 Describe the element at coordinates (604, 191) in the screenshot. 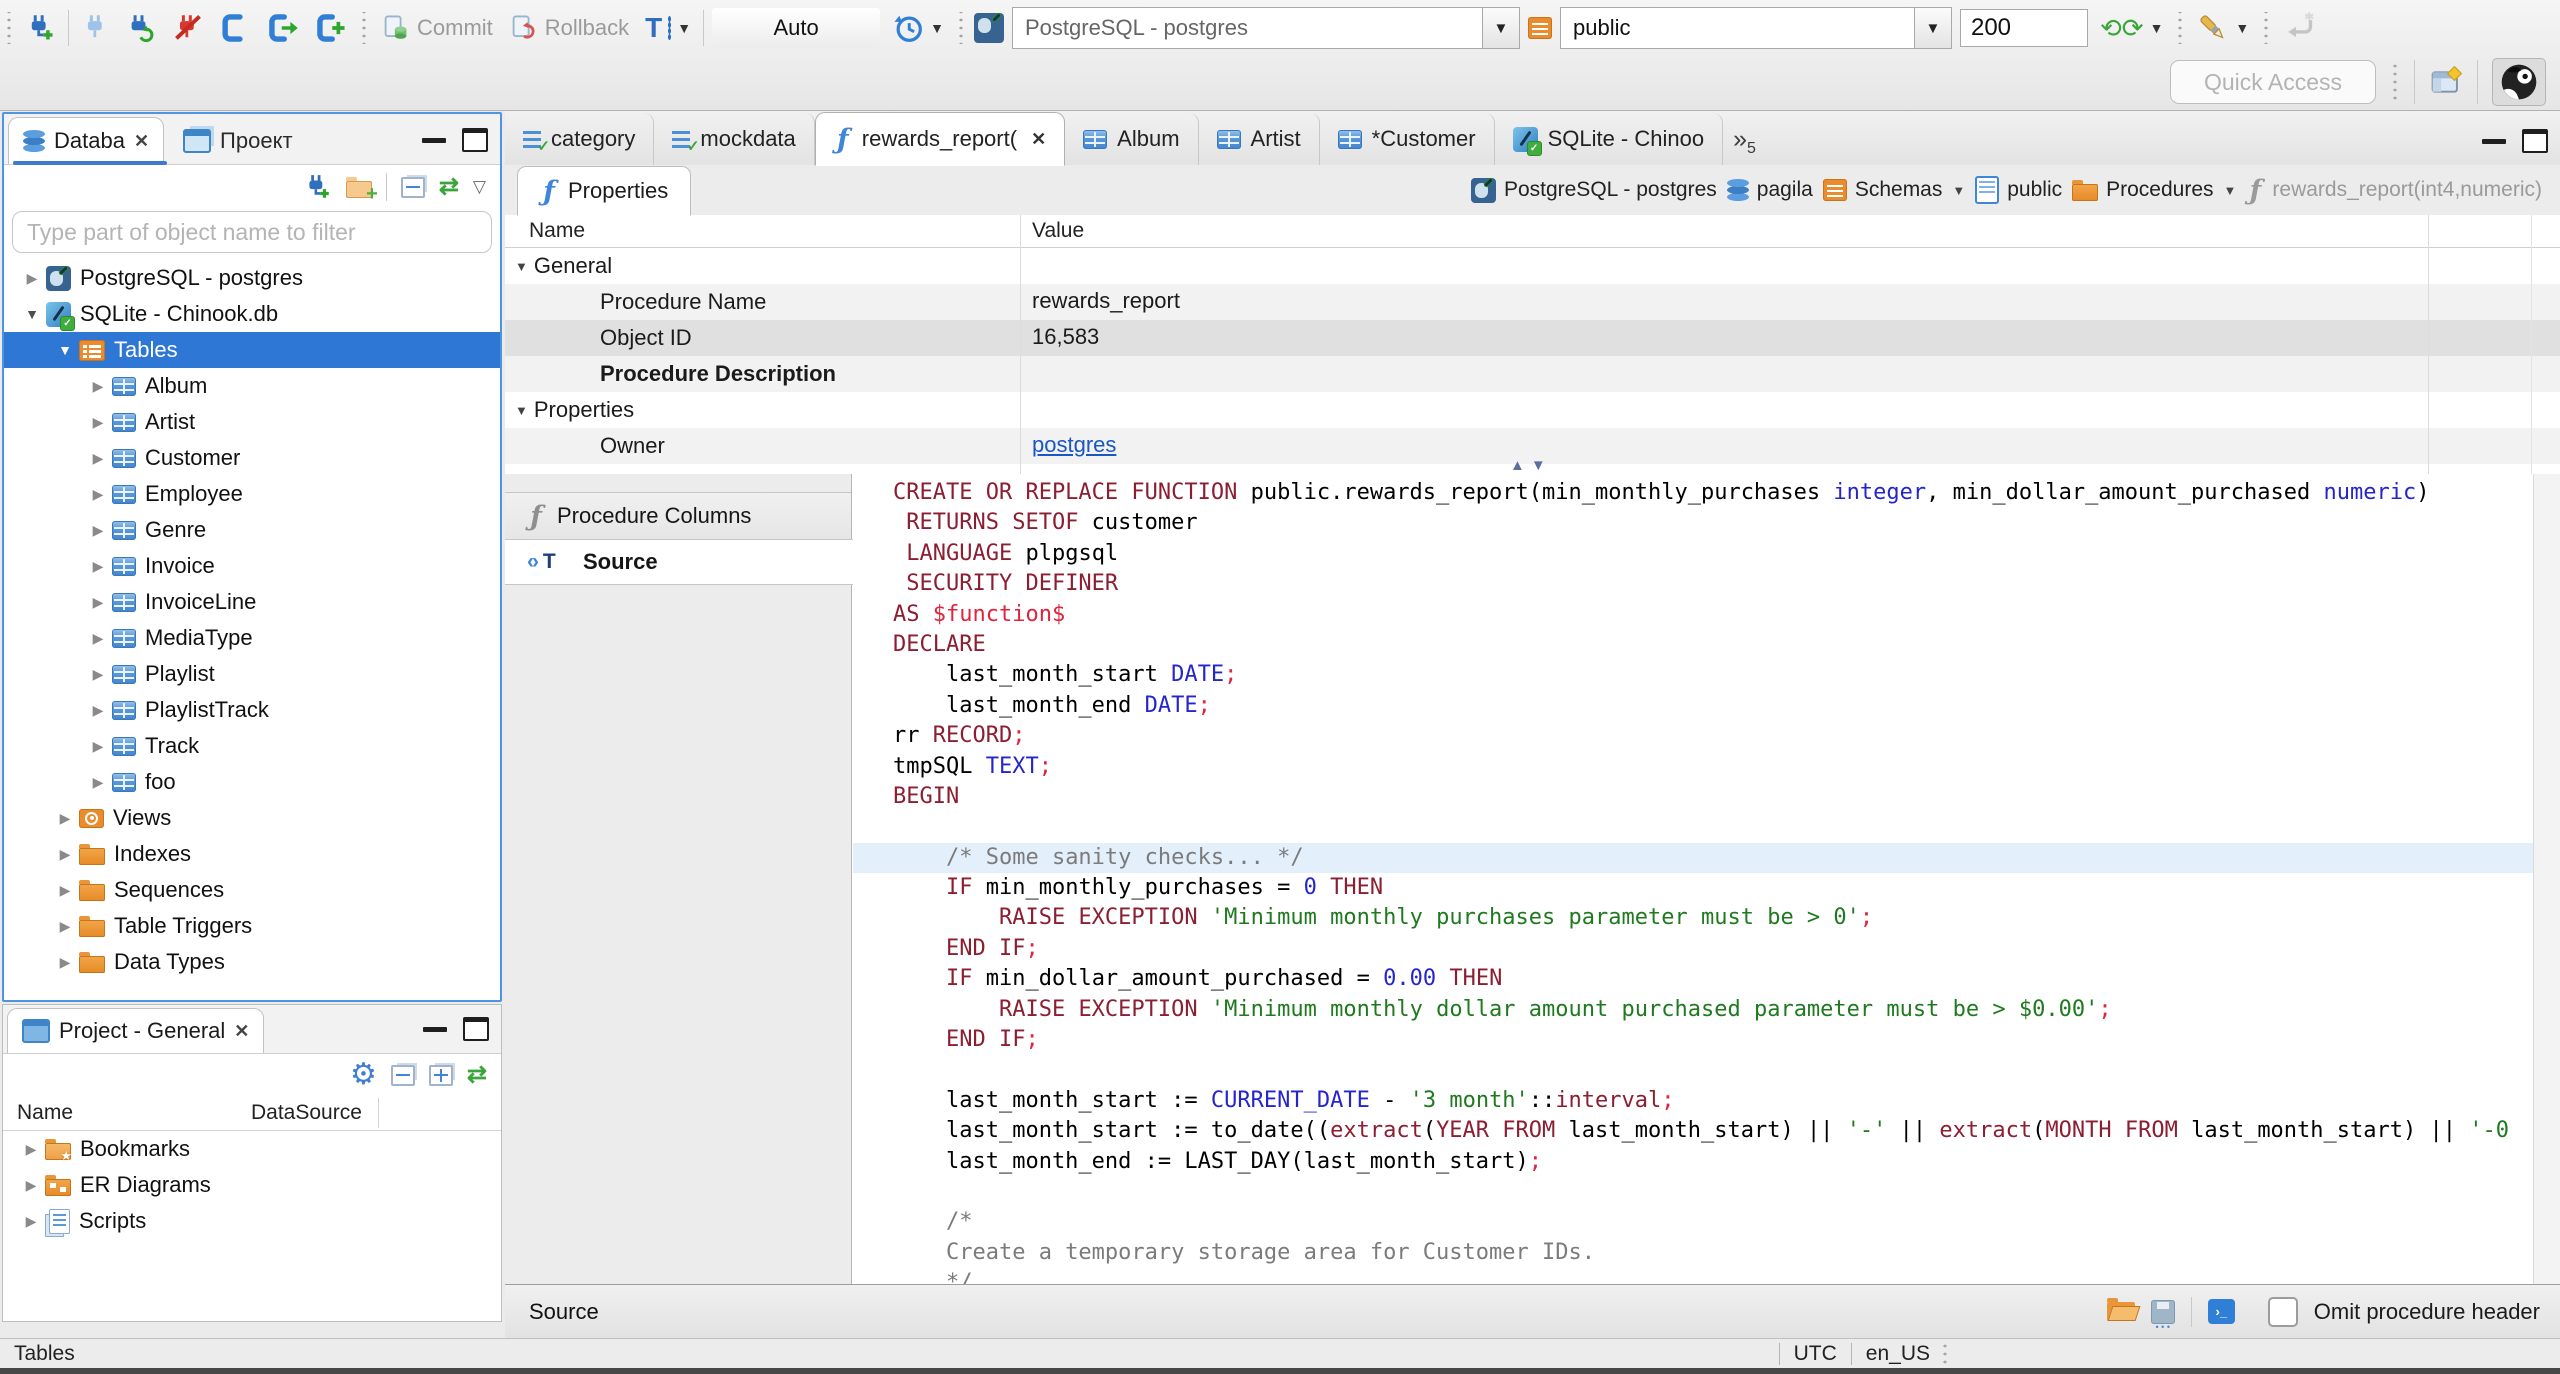

I see `tab-properties: ƒ Properties` at that location.